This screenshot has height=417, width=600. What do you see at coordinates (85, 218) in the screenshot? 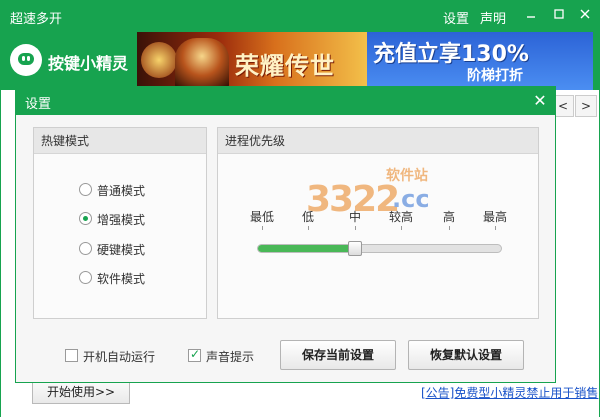
I see `radio-button-selected` at bounding box center [85, 218].